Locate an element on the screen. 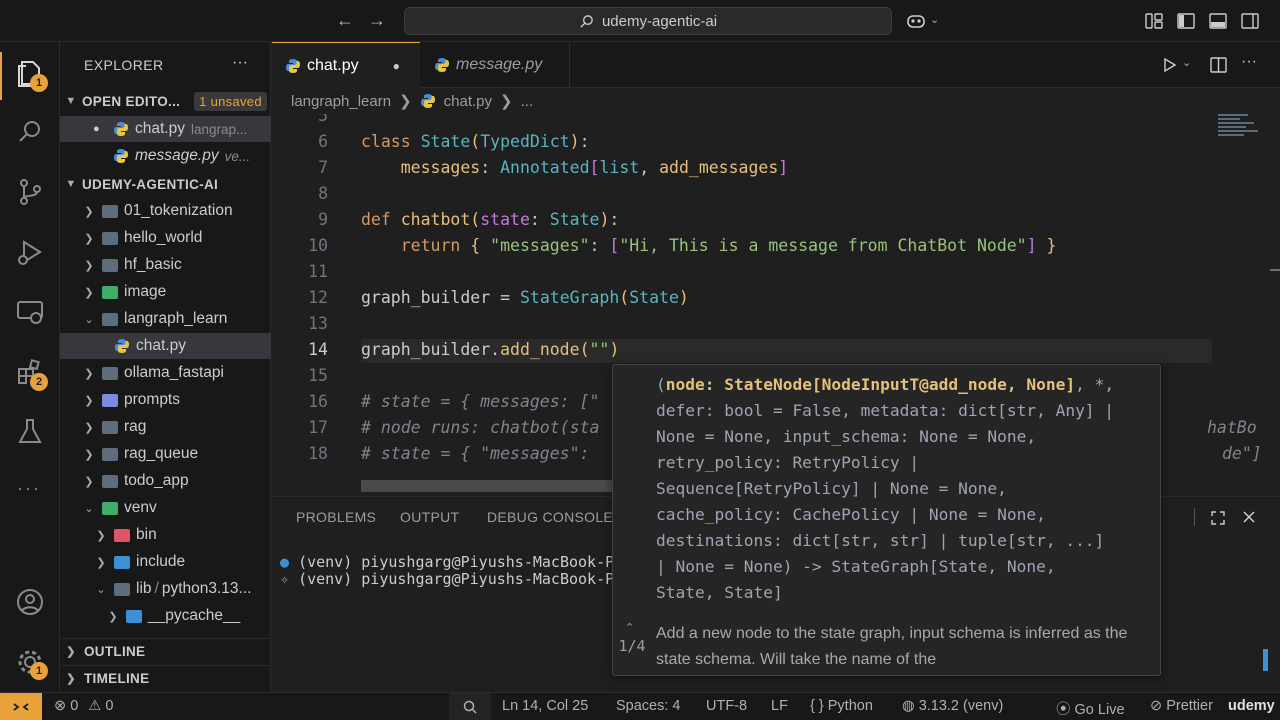 Image resolution: width=1280 pixels, height=720 pixels. panel-tab-output: OUTPUT is located at coordinates (429, 517).